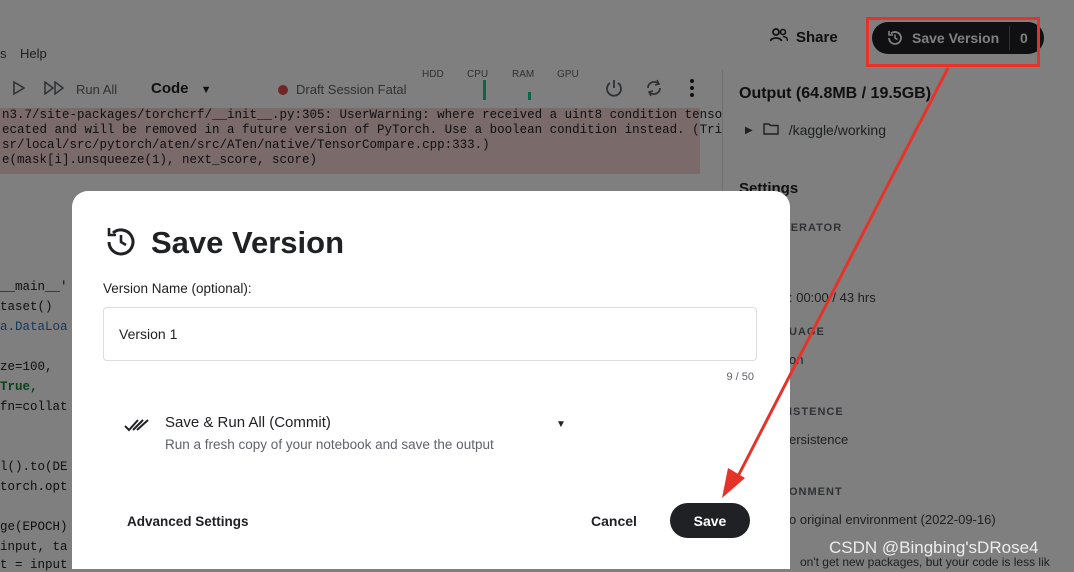 This screenshot has height=572, width=1074. I want to click on watermark: CSDN @Bingbing'sDRose4, so click(934, 547).